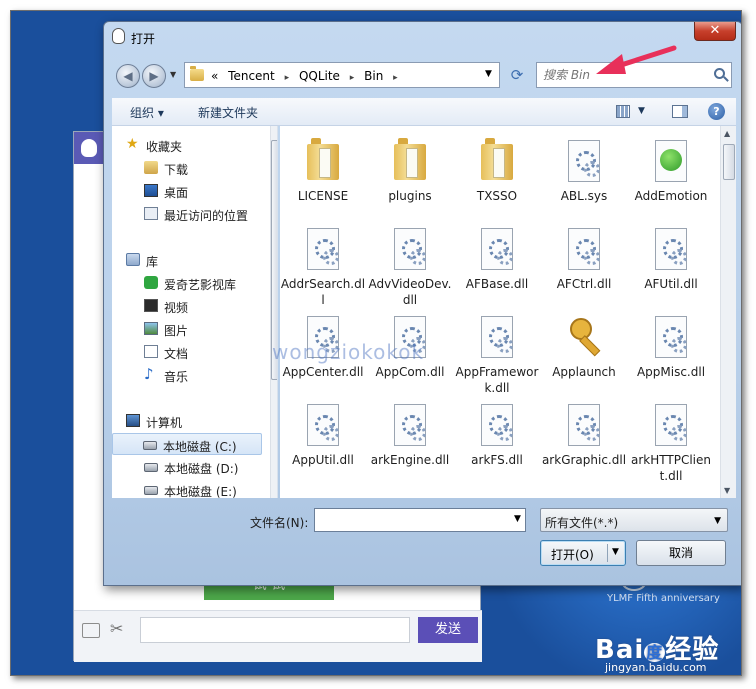  What do you see at coordinates (147, 112) in the screenshot?
I see `organize-menu-button: 组织 ▾` at bounding box center [147, 112].